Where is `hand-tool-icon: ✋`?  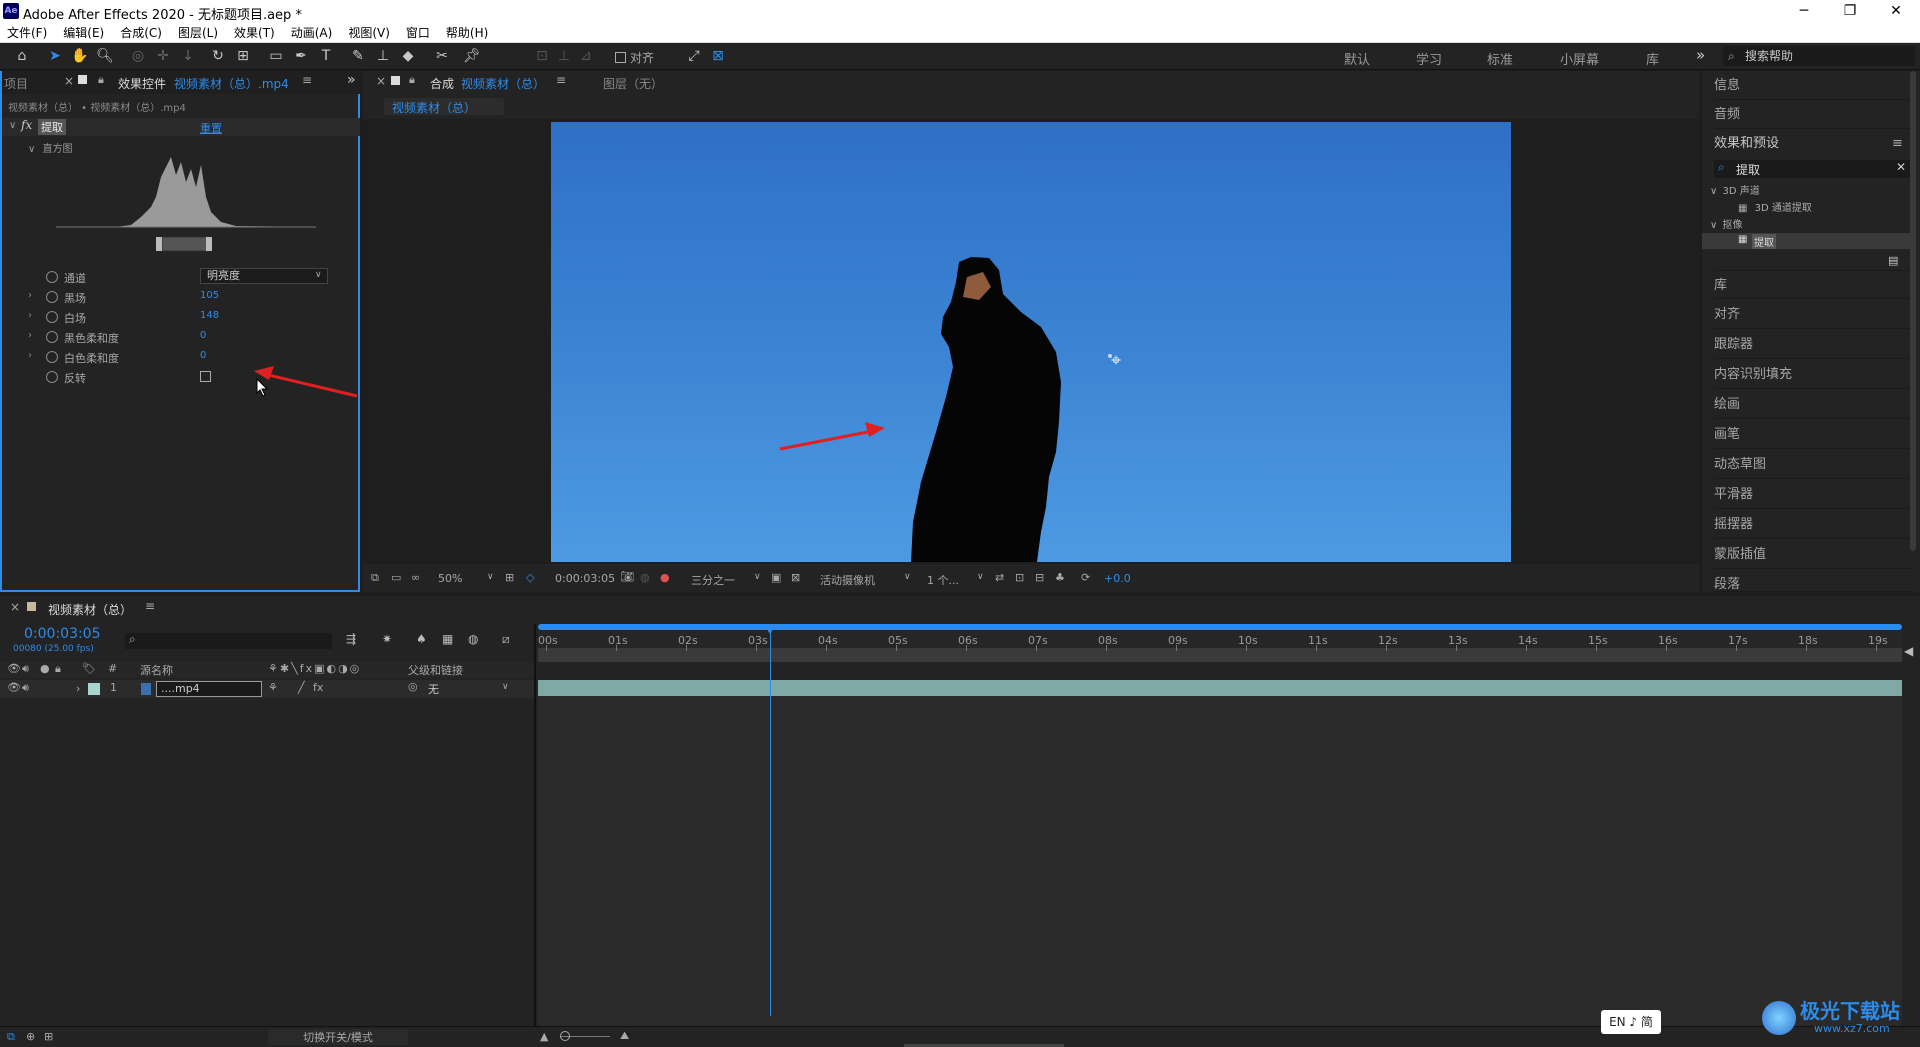
hand-tool-icon: ✋ is located at coordinates (80, 56).